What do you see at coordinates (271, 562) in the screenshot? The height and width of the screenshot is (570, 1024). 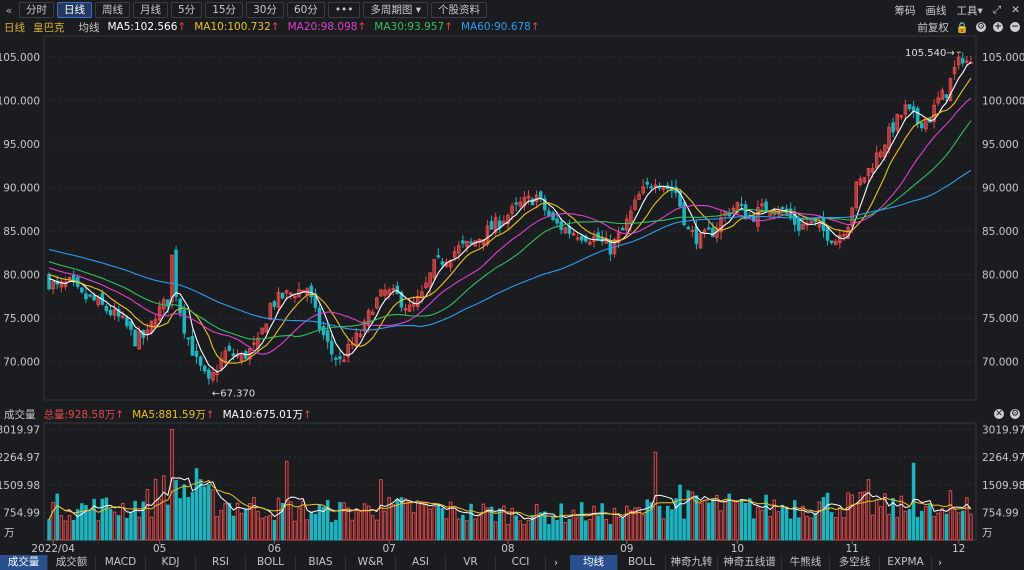 I see `tab-boll: BOLL` at bounding box center [271, 562].